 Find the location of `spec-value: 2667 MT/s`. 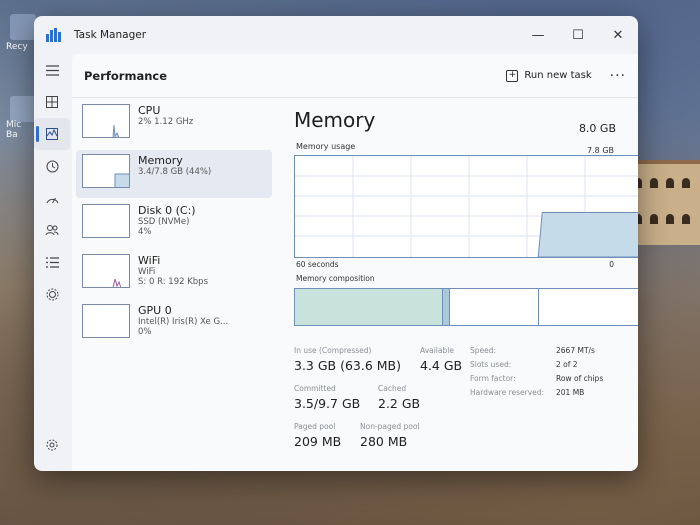

spec-value: 2667 MT/s is located at coordinates (575, 350).